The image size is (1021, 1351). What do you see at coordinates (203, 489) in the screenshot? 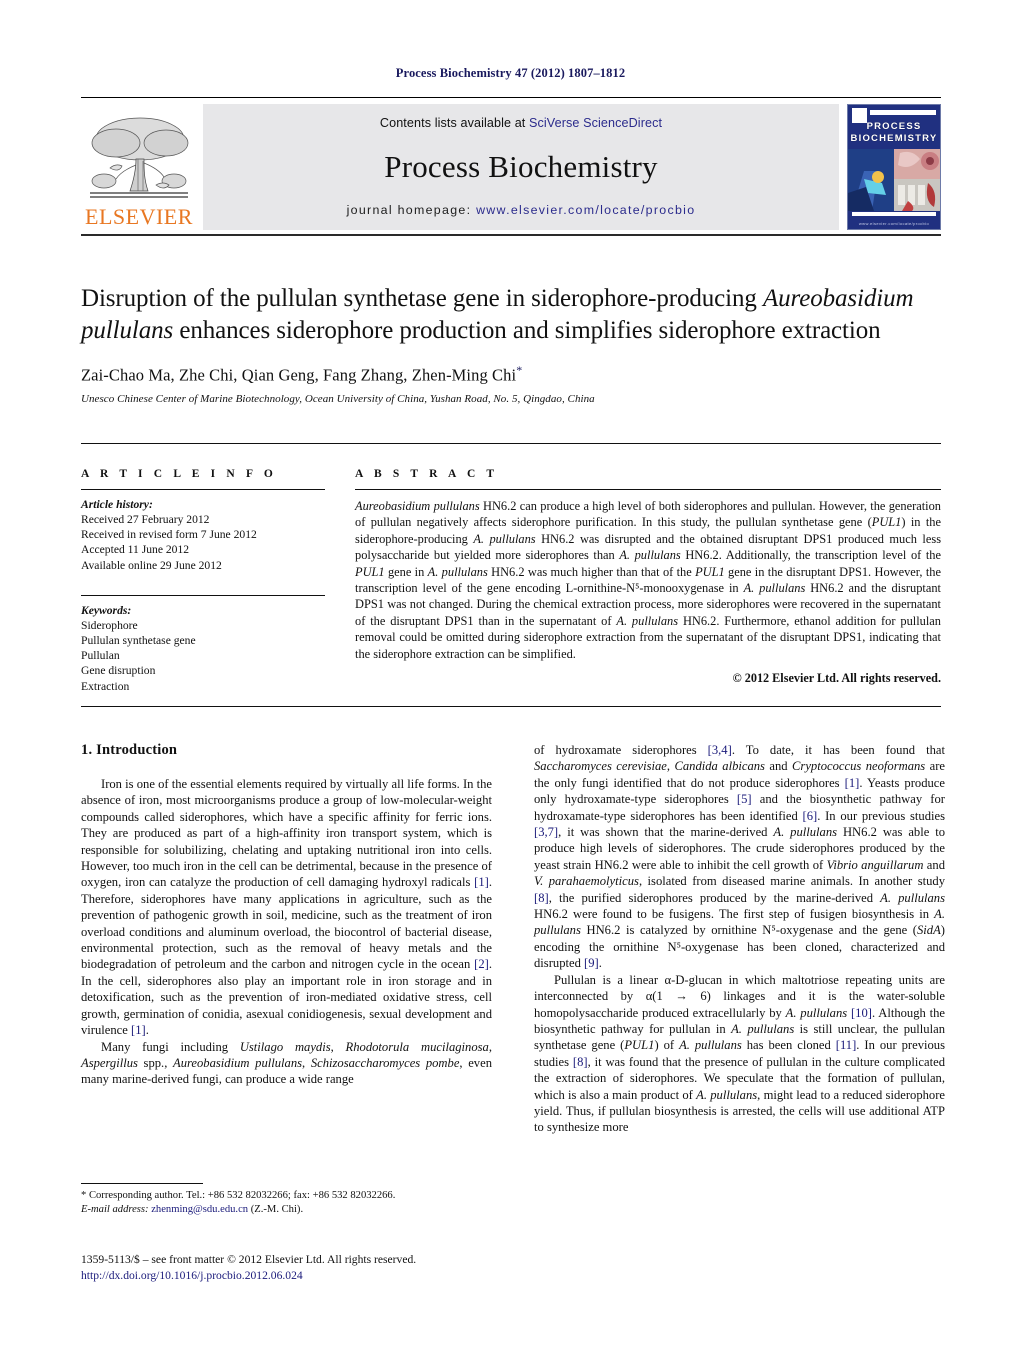
I see `article-info-rule` at bounding box center [203, 489].